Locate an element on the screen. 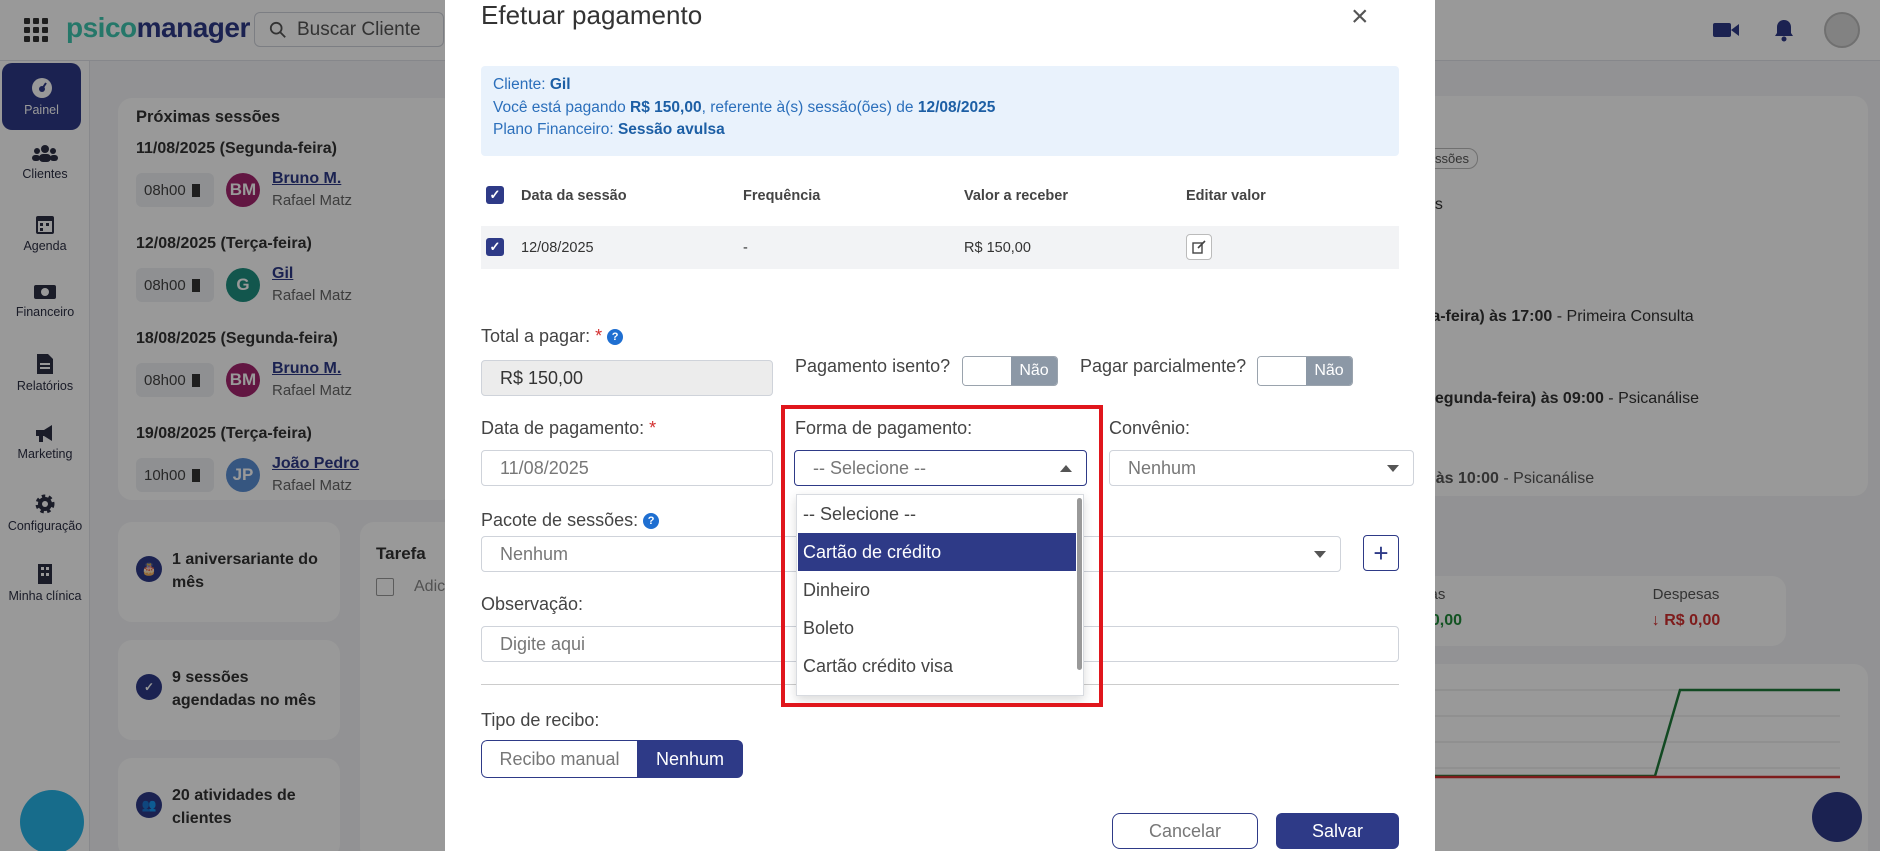  receipt-label: Tipo de recibo: is located at coordinates (540, 720).